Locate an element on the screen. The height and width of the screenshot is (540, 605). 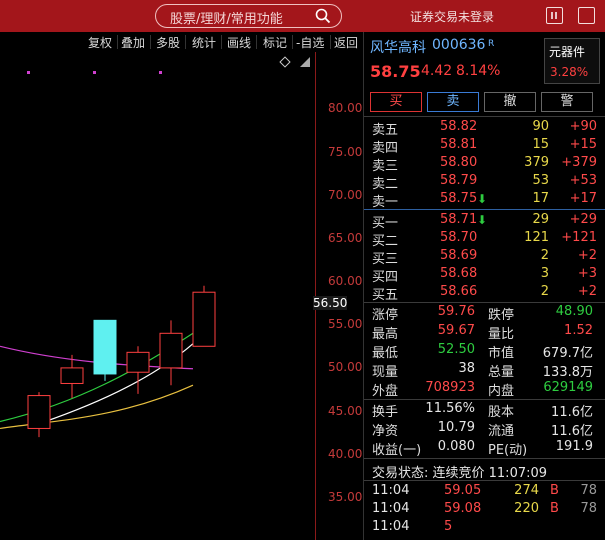
bid-row: 买四 58.68 3 +3 is located at coordinates (484, 275).